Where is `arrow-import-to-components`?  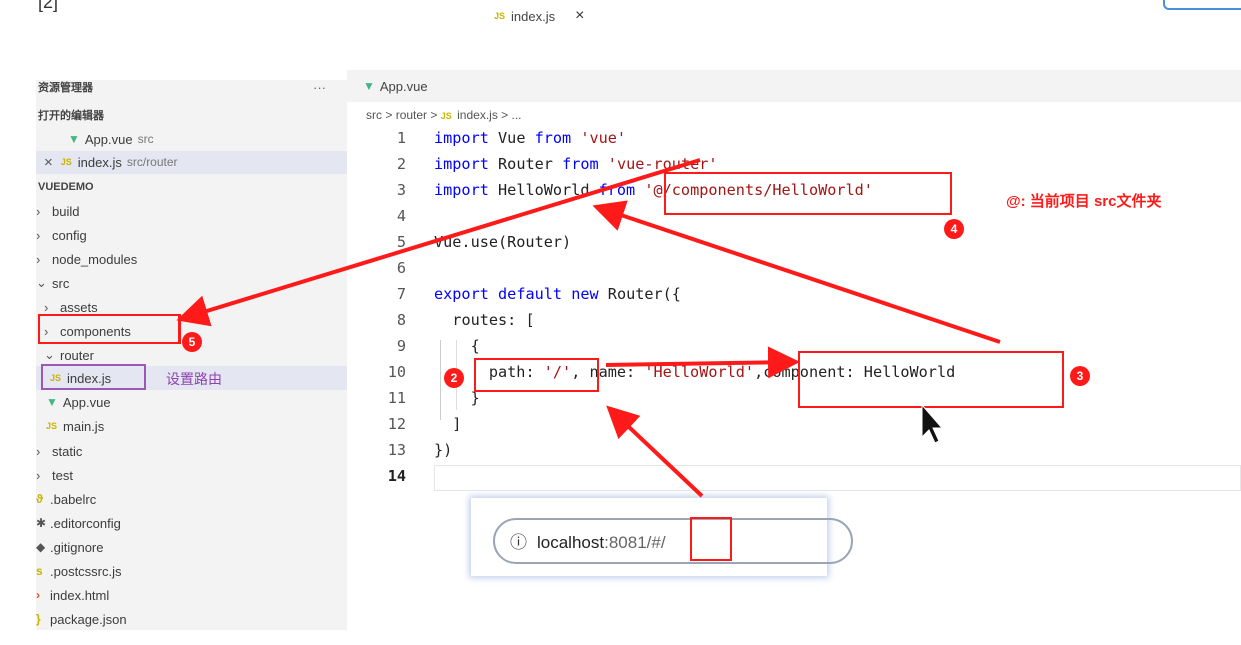
arrow-import-to-components is located at coordinates (438, 242).